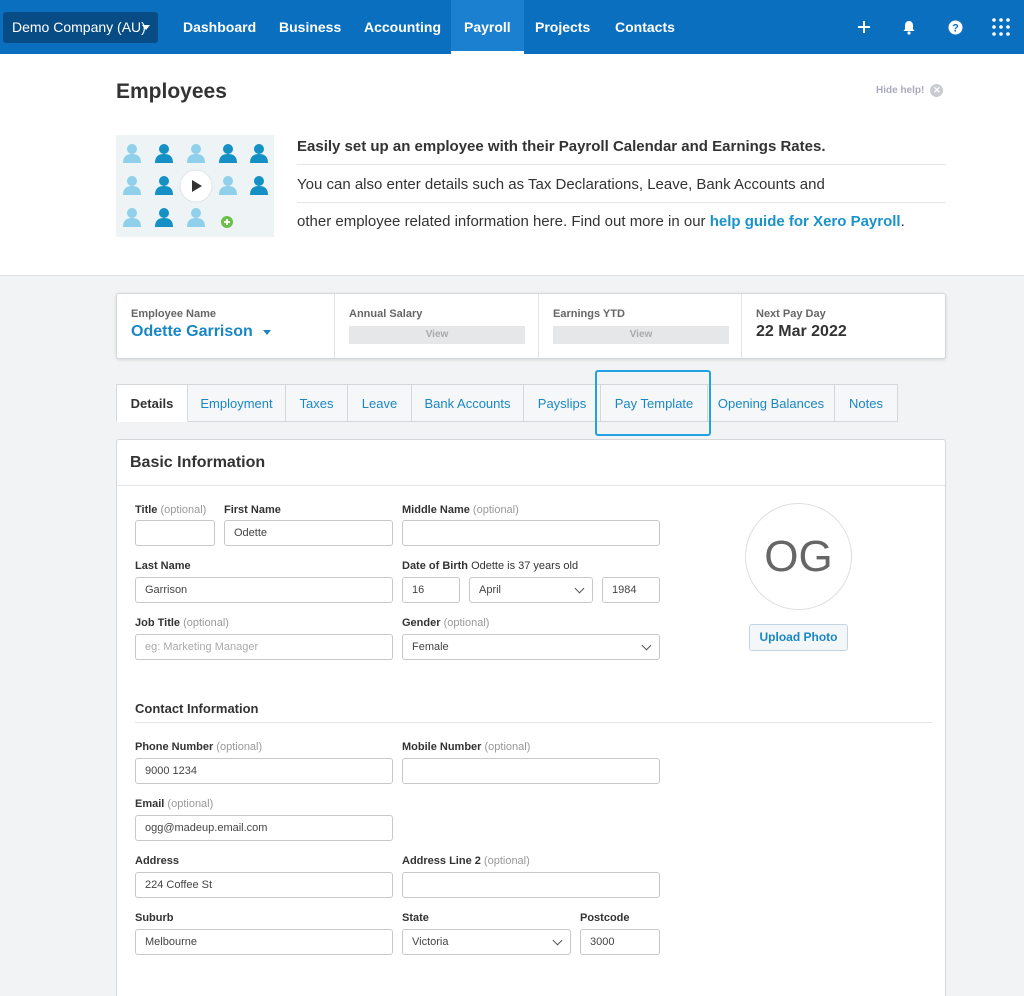 This screenshot has height=996, width=1024. What do you see at coordinates (264, 590) in the screenshot?
I see `last-name-field: Garrison` at bounding box center [264, 590].